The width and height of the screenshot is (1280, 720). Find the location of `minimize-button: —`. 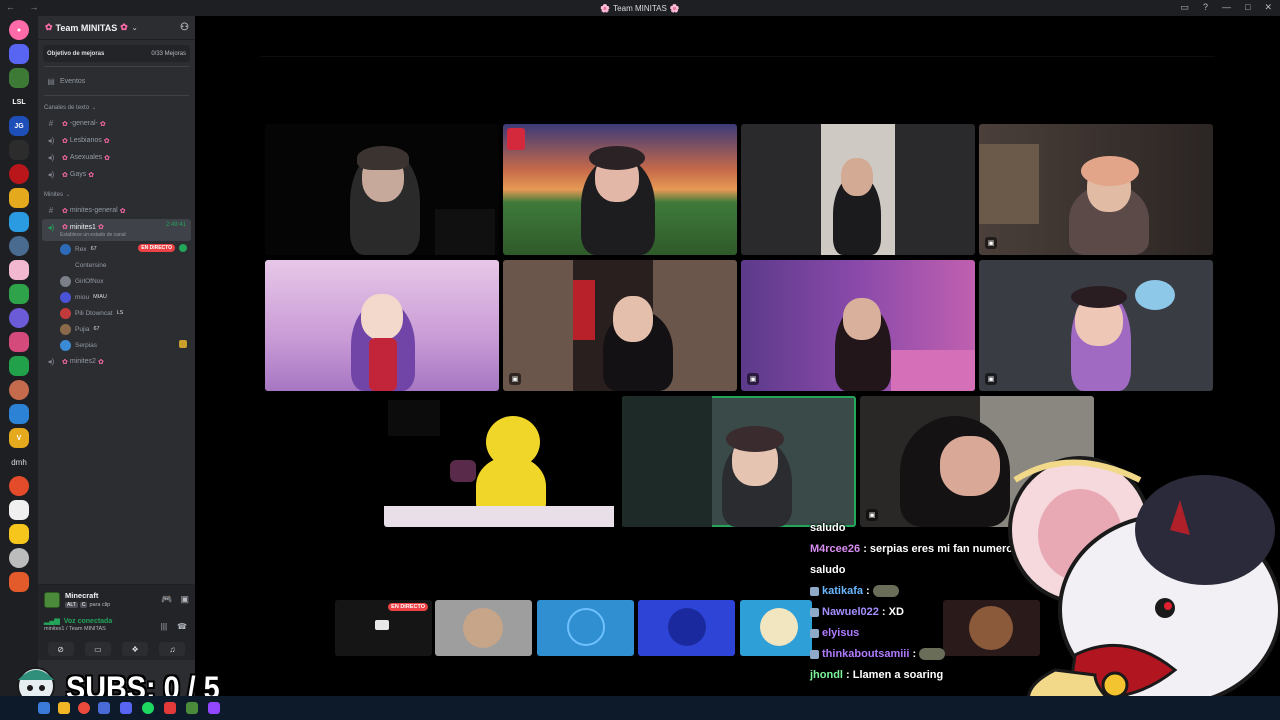

minimize-button: — is located at coordinates (1226, 7).